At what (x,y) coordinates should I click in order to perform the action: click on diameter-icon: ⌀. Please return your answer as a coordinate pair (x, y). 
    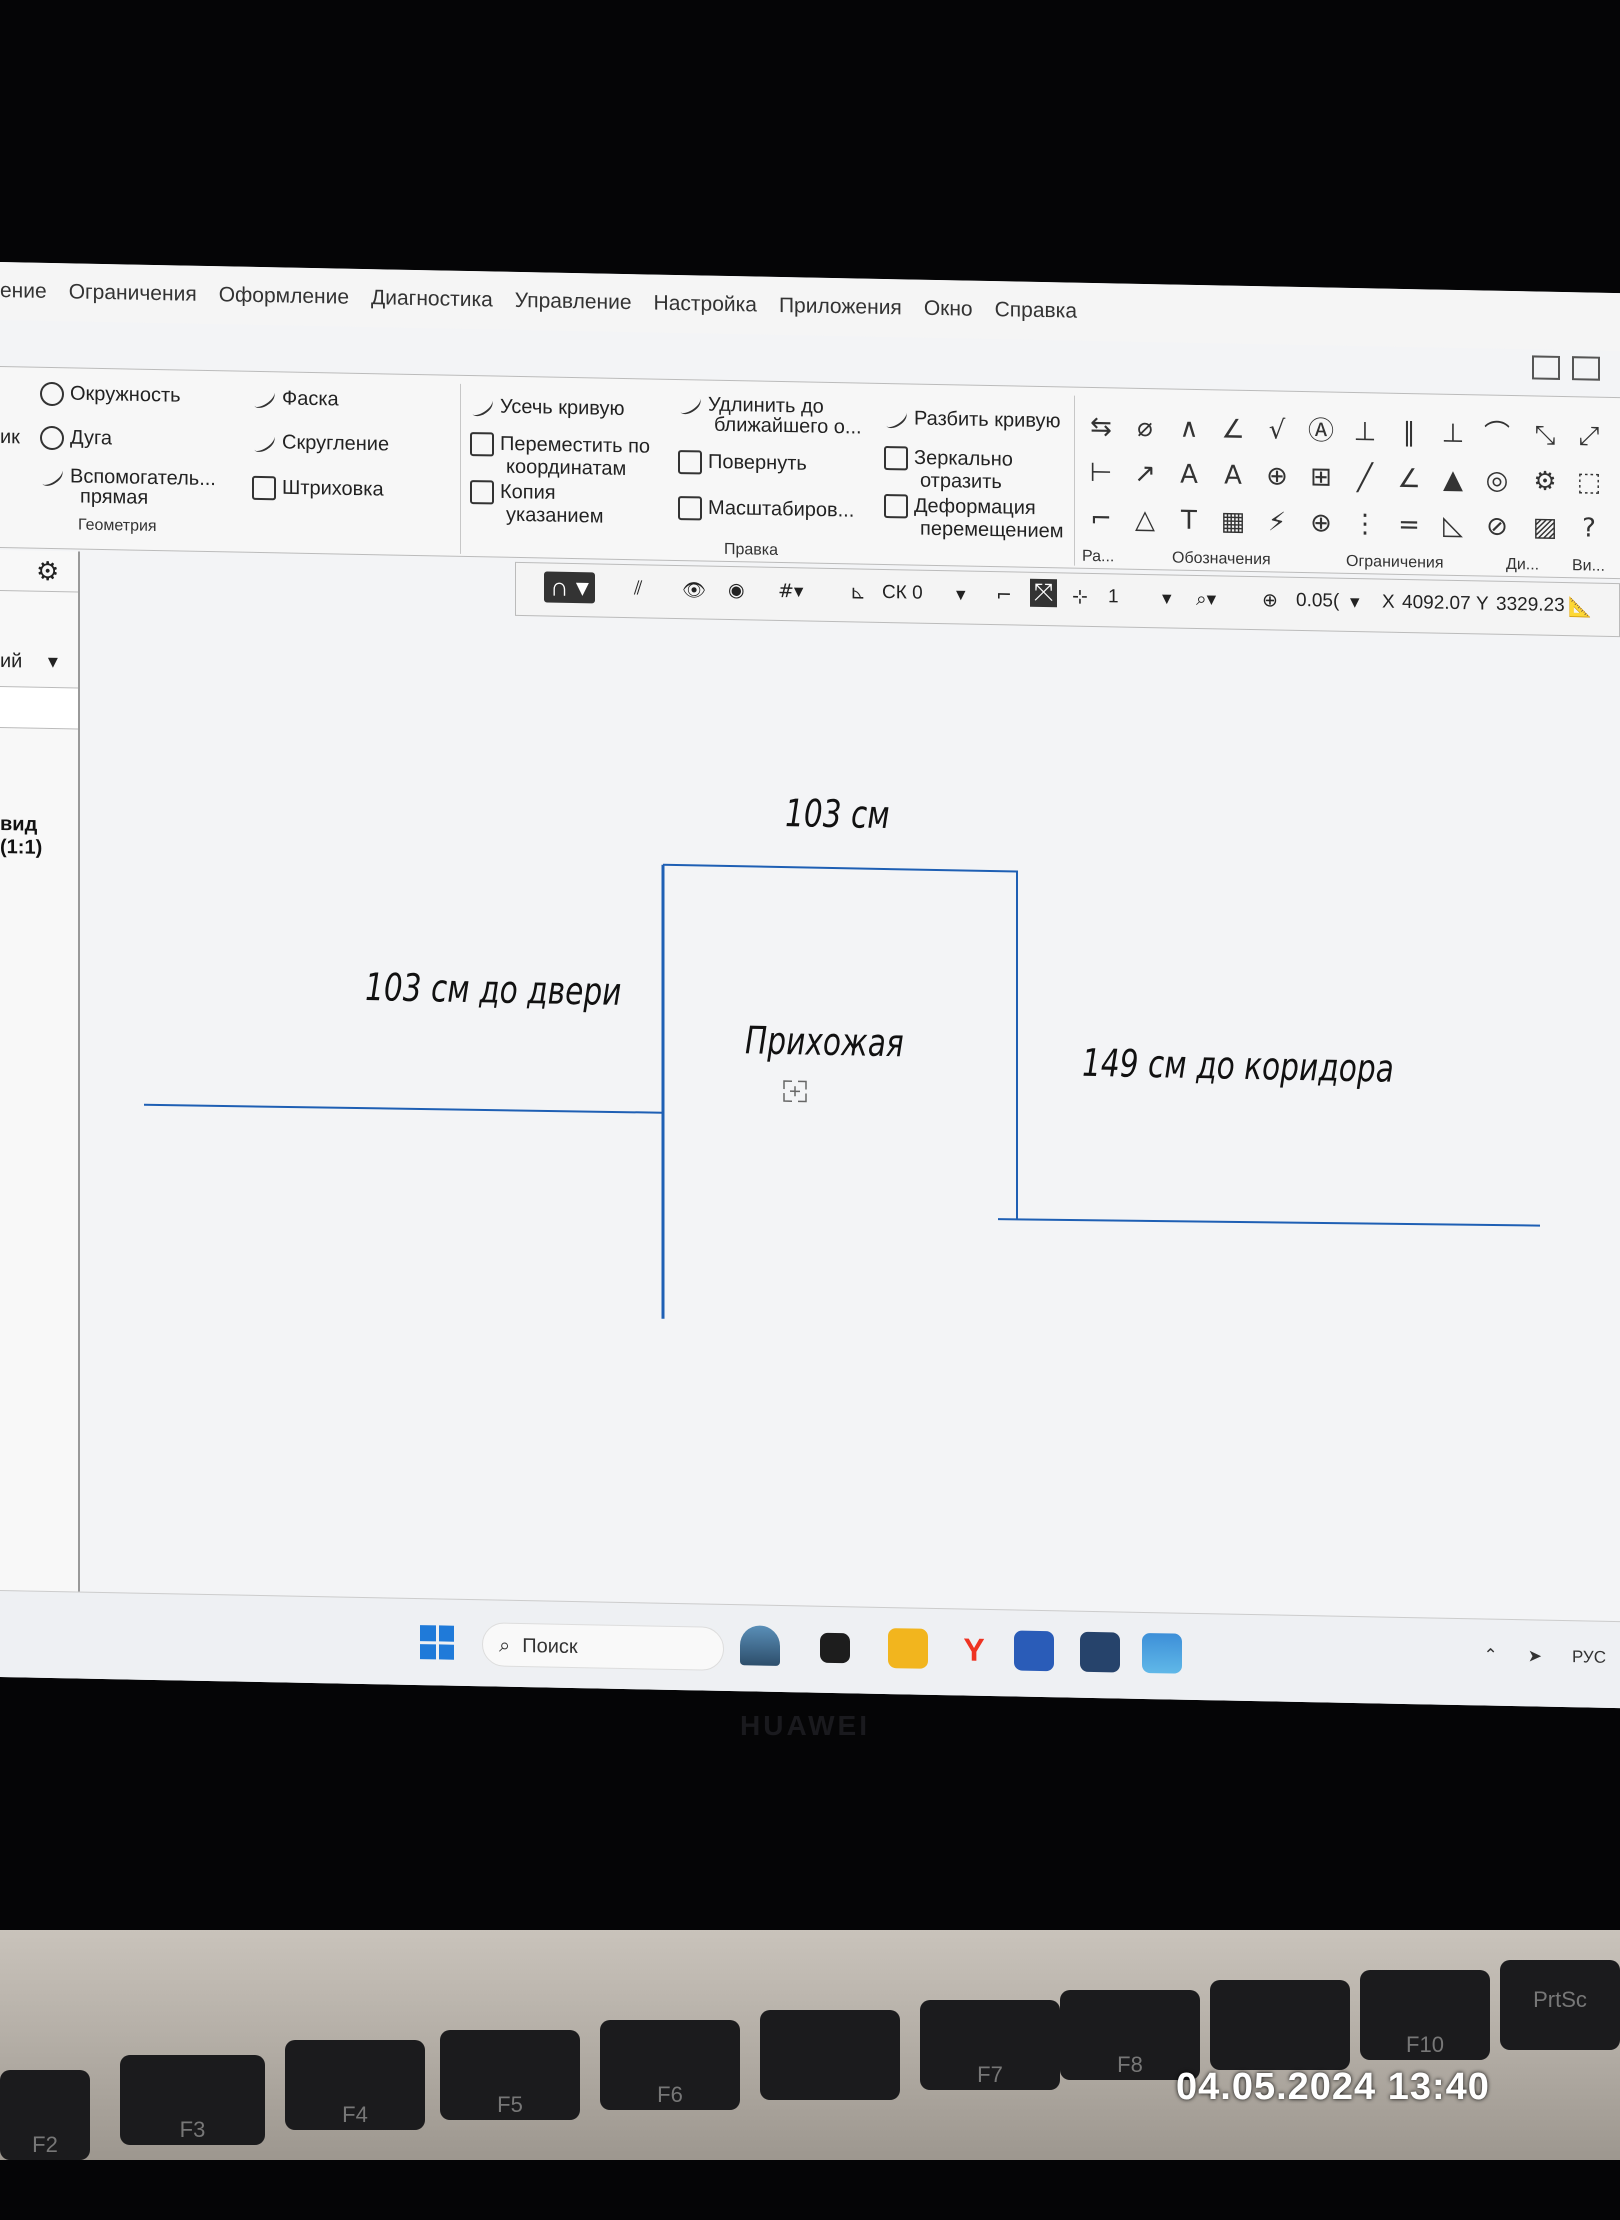
    Looking at the image, I should click on (1145, 428).